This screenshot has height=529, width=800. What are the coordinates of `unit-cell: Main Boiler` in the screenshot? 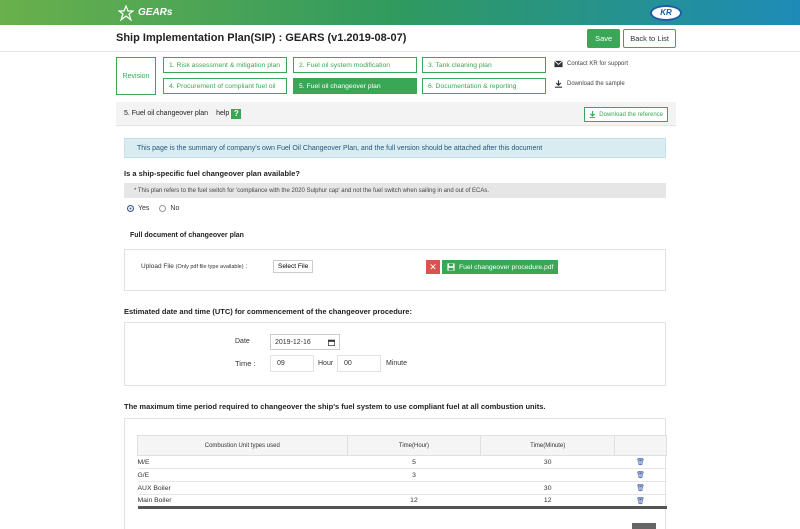 It's located at (242, 501).